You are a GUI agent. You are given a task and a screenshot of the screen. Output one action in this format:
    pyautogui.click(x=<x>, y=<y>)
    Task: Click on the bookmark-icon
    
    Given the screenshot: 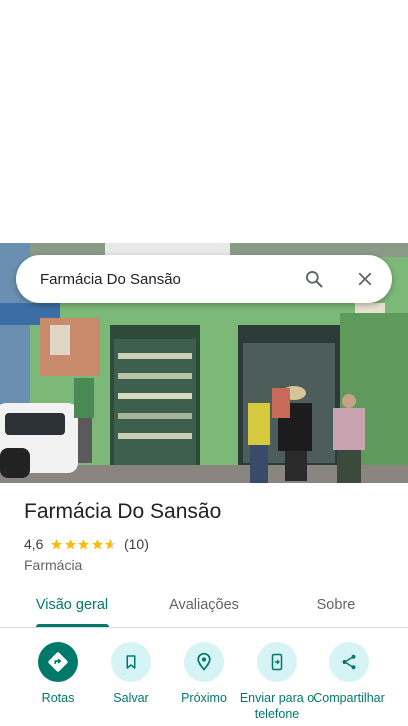 What is the action you would take?
    pyautogui.click(x=131, y=662)
    